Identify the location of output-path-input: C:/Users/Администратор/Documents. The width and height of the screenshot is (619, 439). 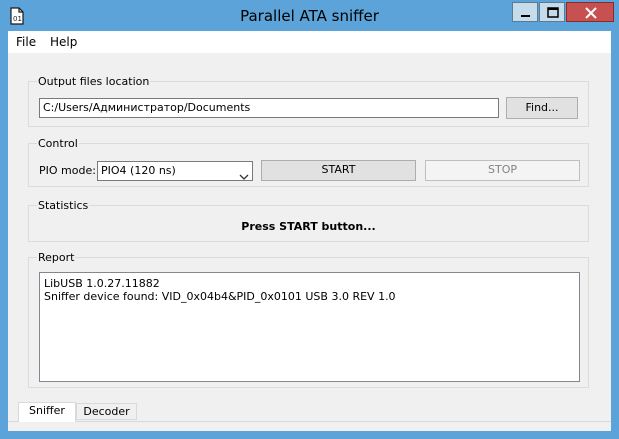
(269, 108).